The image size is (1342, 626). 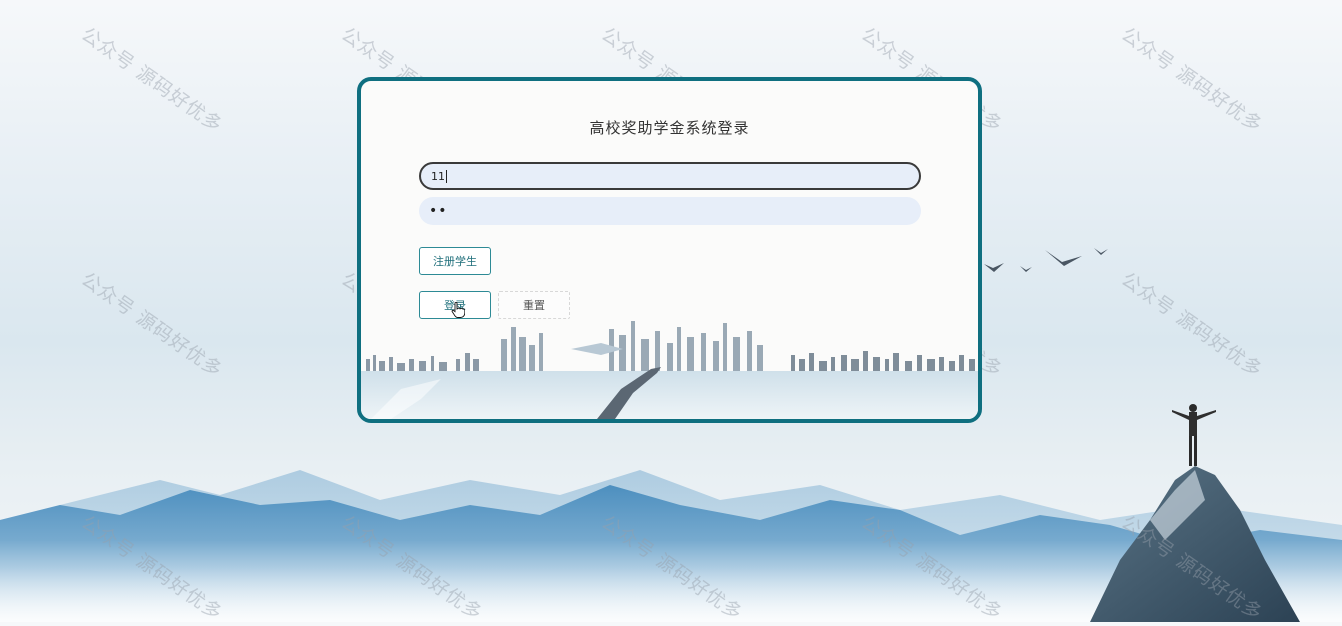 I want to click on city-skyline-illustration, so click(x=669, y=370).